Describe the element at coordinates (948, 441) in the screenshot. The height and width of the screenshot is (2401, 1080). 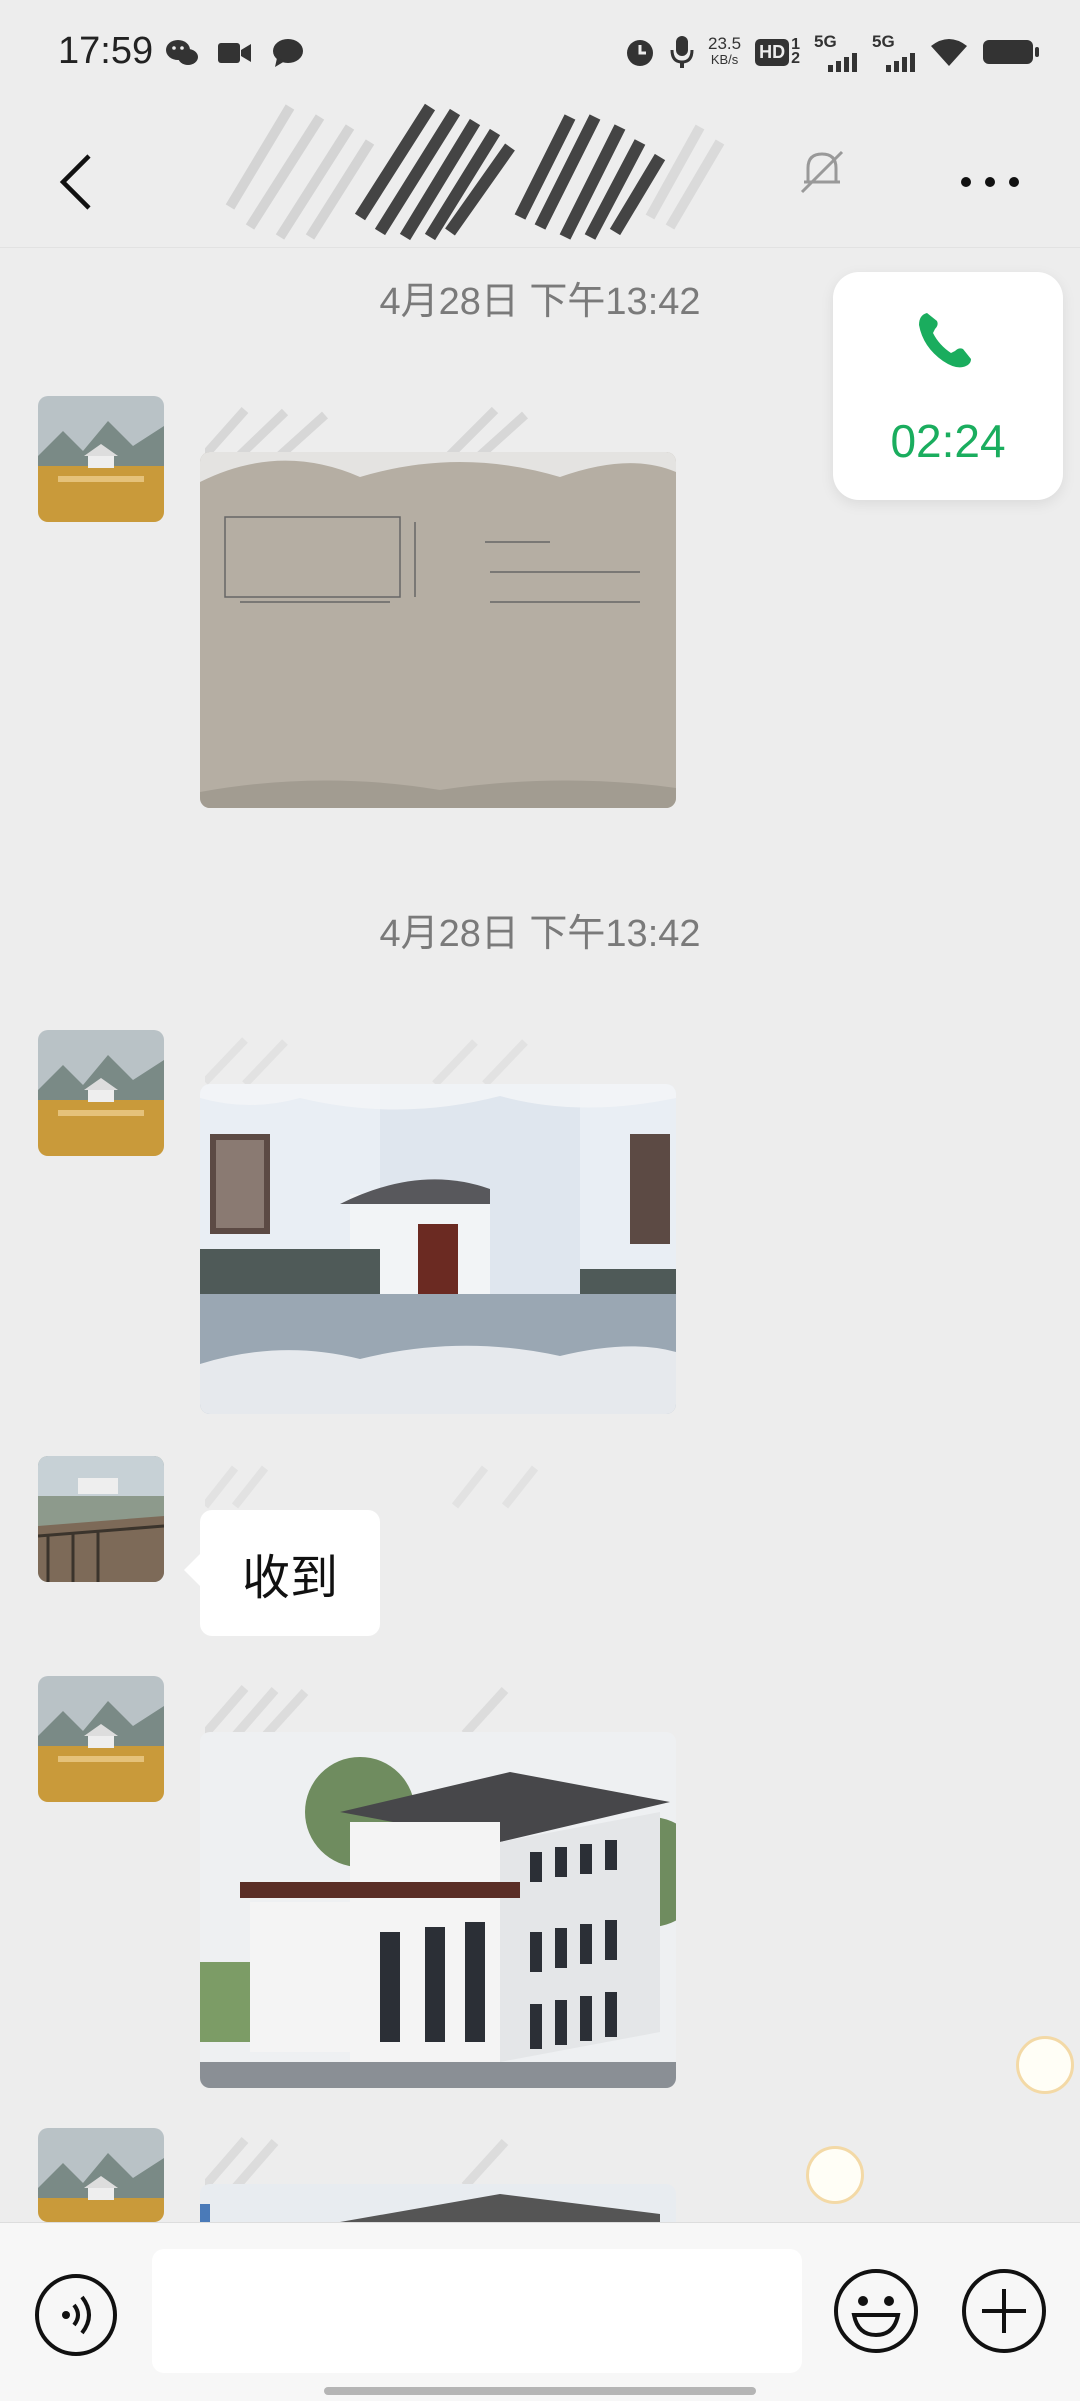
I see `call-duration: 02:24` at that location.